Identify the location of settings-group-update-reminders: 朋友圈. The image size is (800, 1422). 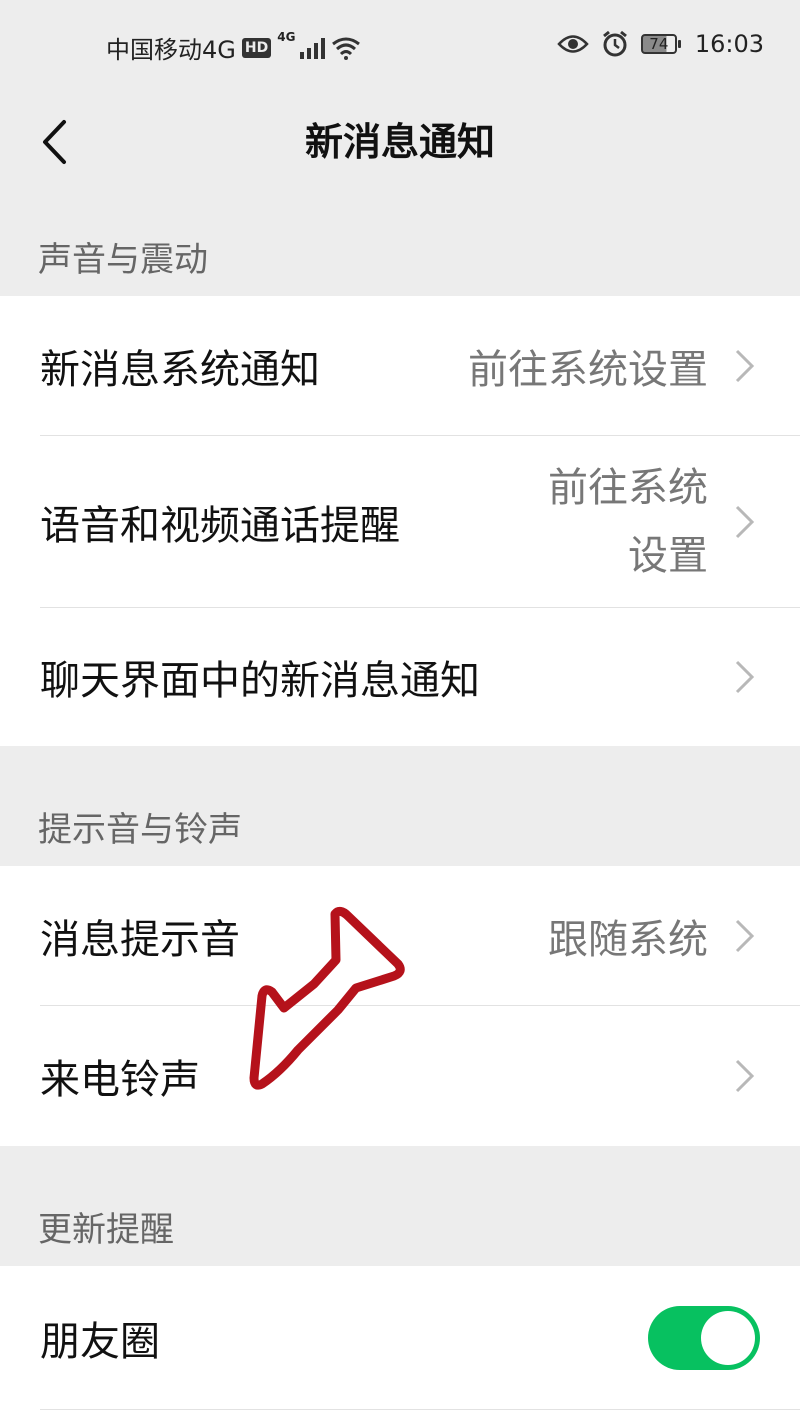
(400, 1344).